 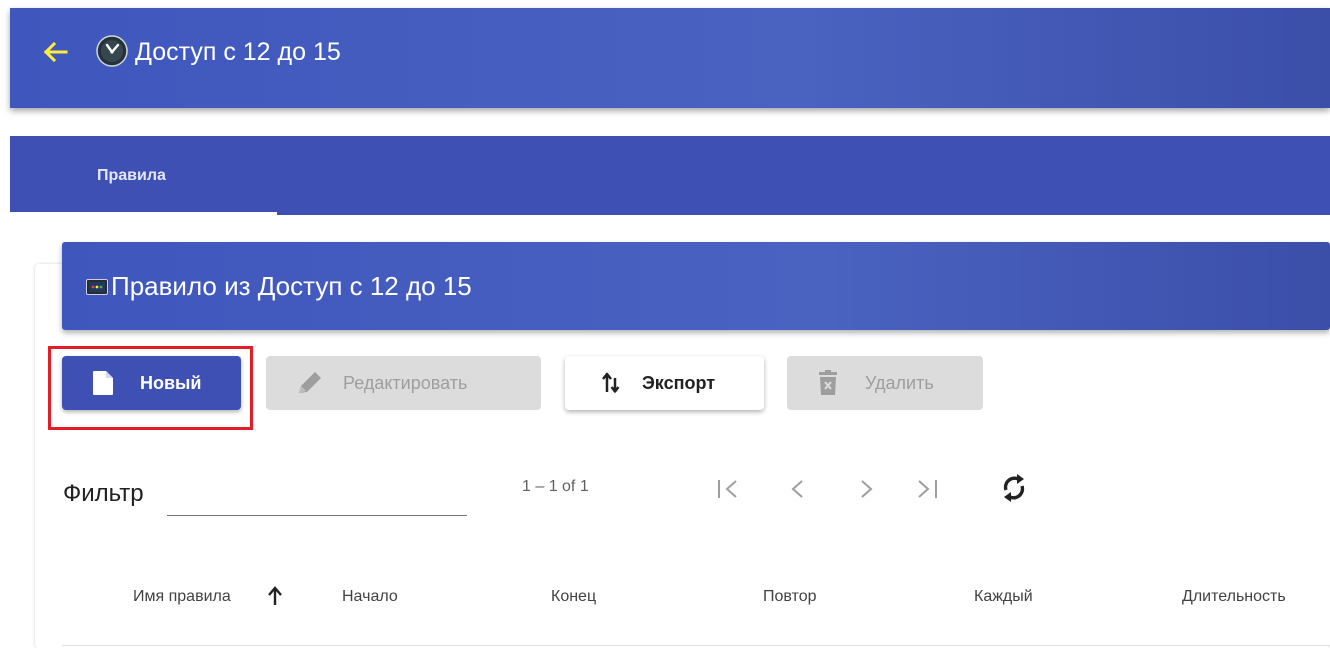 What do you see at coordinates (171, 383) in the screenshot?
I see `new-button-label: Новый` at bounding box center [171, 383].